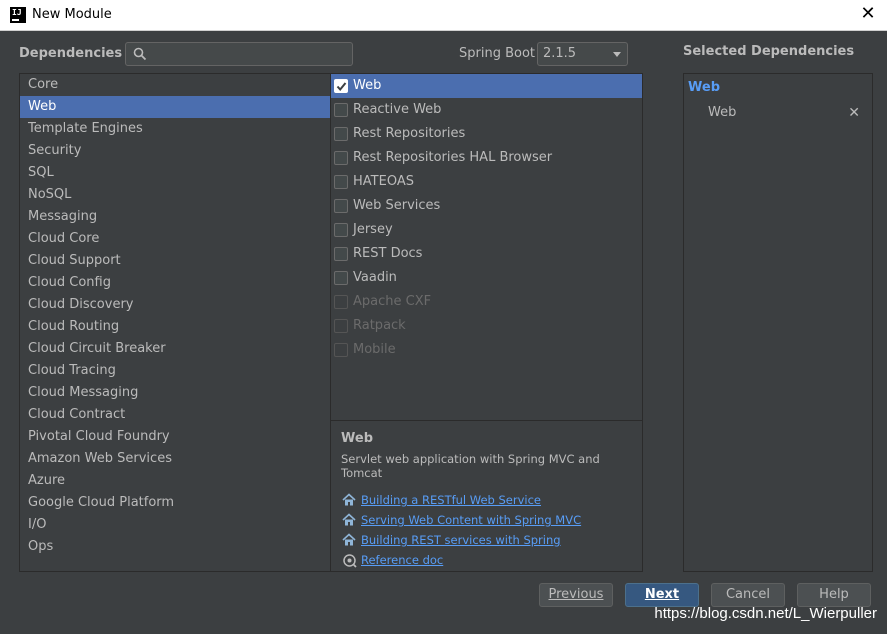 The width and height of the screenshot is (887, 634). What do you see at coordinates (175, 525) in the screenshot?
I see `category-item-i-o: I/O` at bounding box center [175, 525].